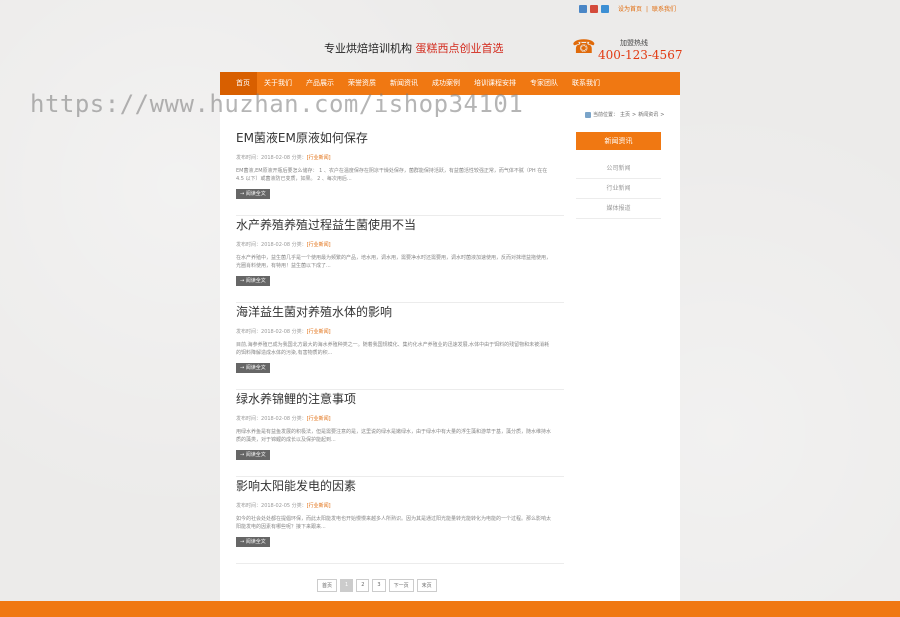  I want to click on top-links: 设为首页 | 联系我们, so click(647, 8).